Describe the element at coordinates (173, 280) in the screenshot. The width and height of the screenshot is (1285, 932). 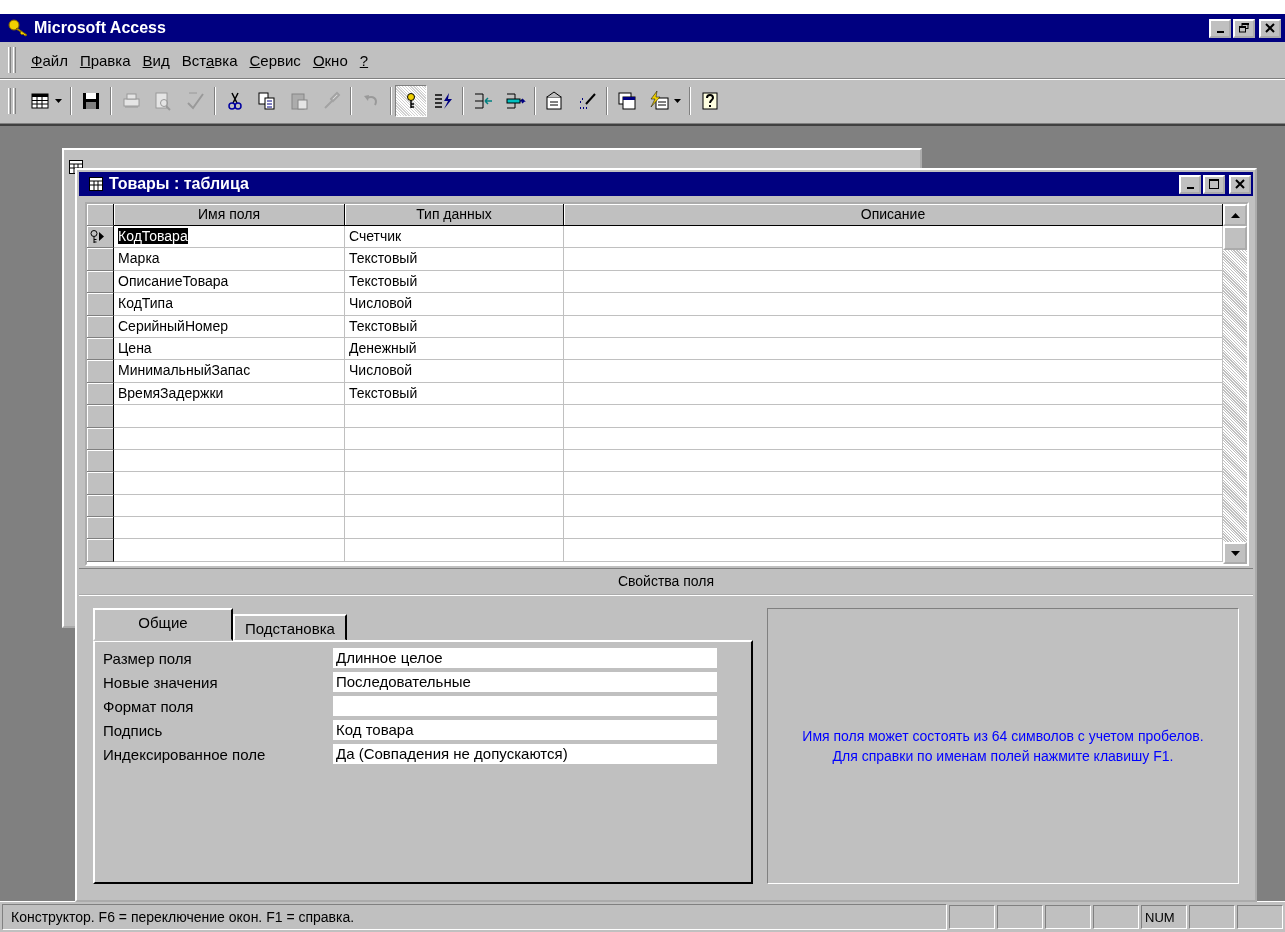
I see `field-name: ОписаниеТовара` at that location.